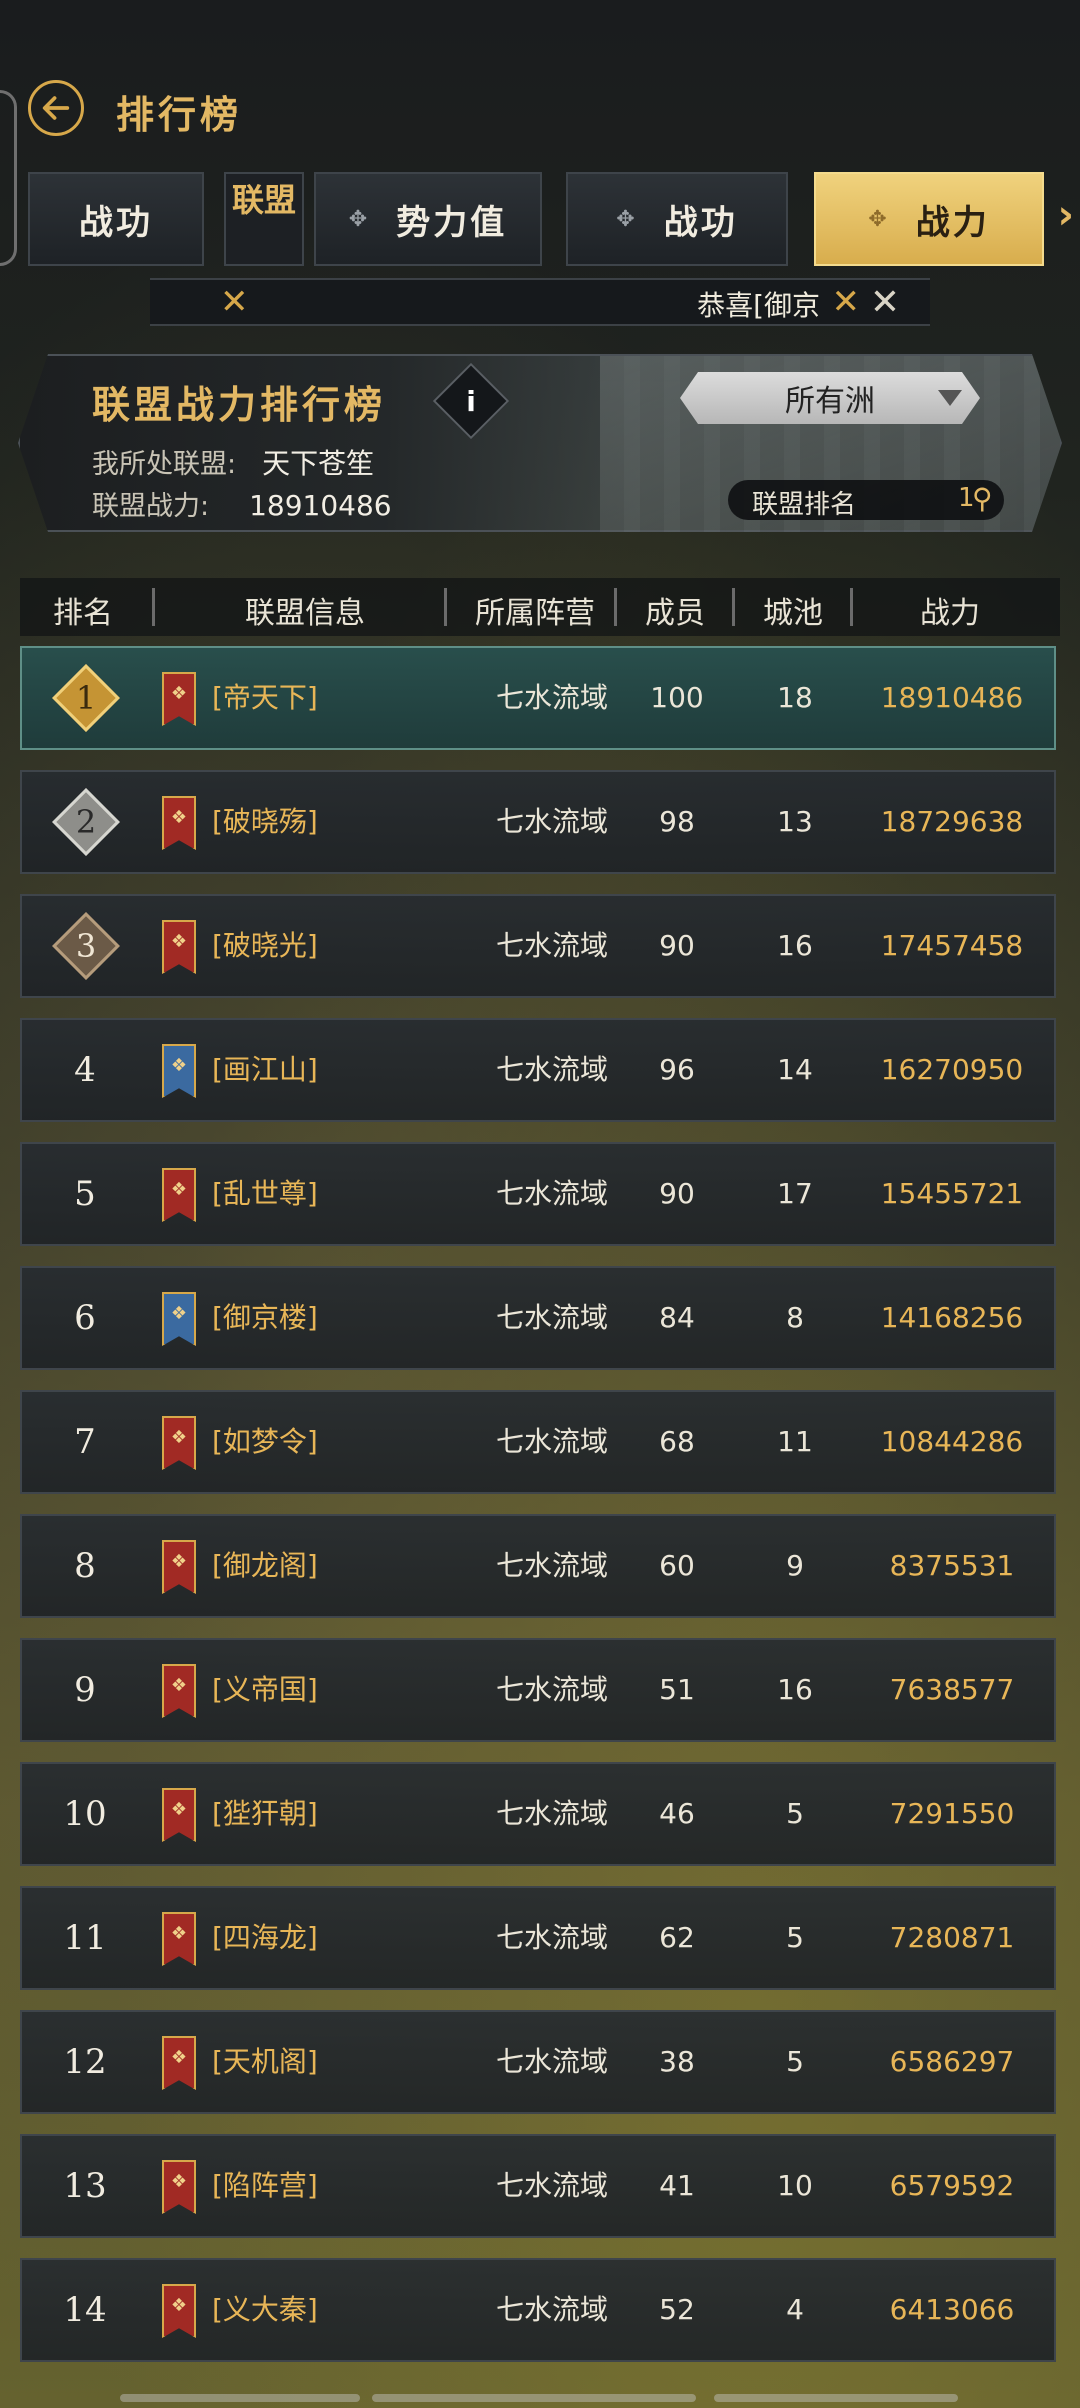  I want to click on rank-number: 13, so click(85, 2186).